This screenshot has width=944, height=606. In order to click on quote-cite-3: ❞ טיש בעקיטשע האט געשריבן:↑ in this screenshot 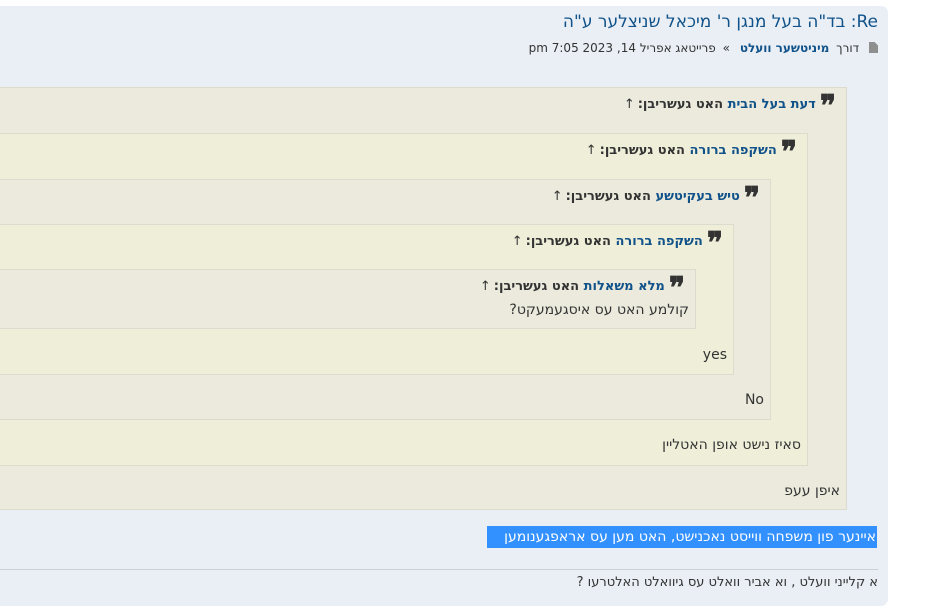, I will do `click(656, 198)`.